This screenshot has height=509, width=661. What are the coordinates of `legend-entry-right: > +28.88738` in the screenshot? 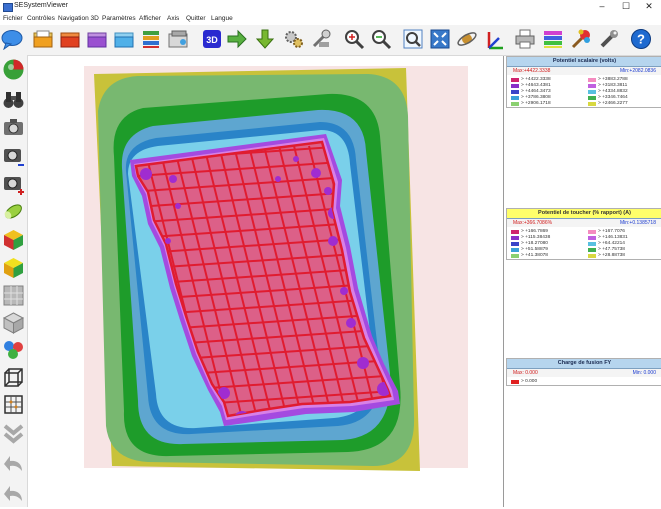 It's located at (584, 256).